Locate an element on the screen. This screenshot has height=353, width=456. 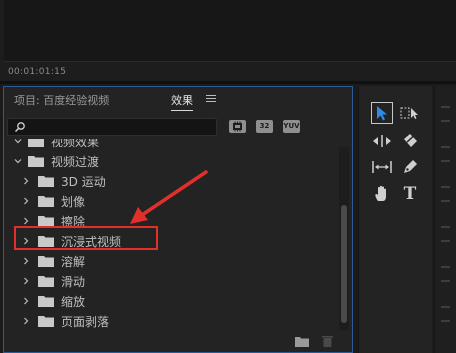
type-tool-icon: T is located at coordinates (410, 194).